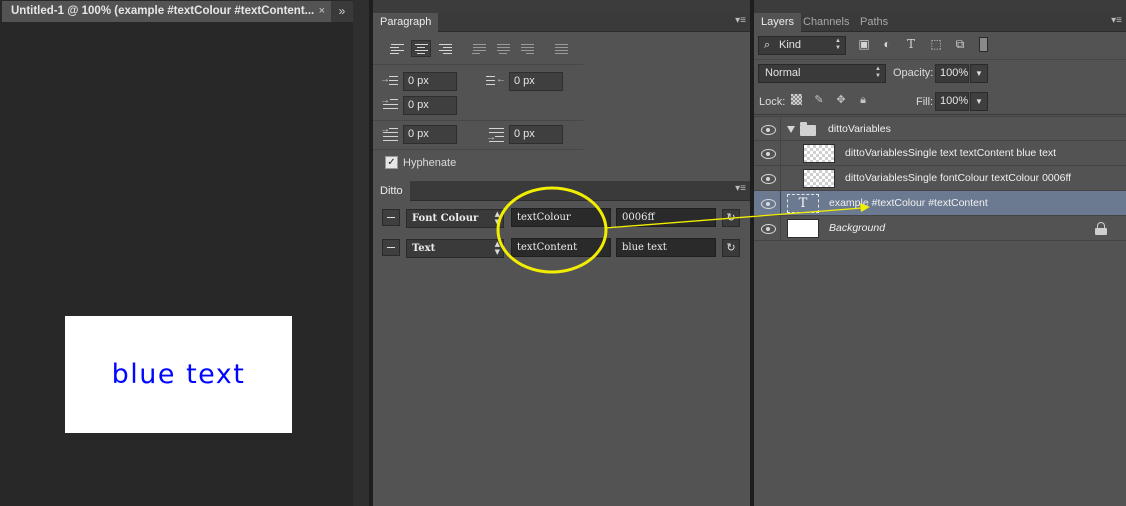 The height and width of the screenshot is (506, 1126). Describe the element at coordinates (561, 247) in the screenshot. I see `variable-field: textContent` at that location.